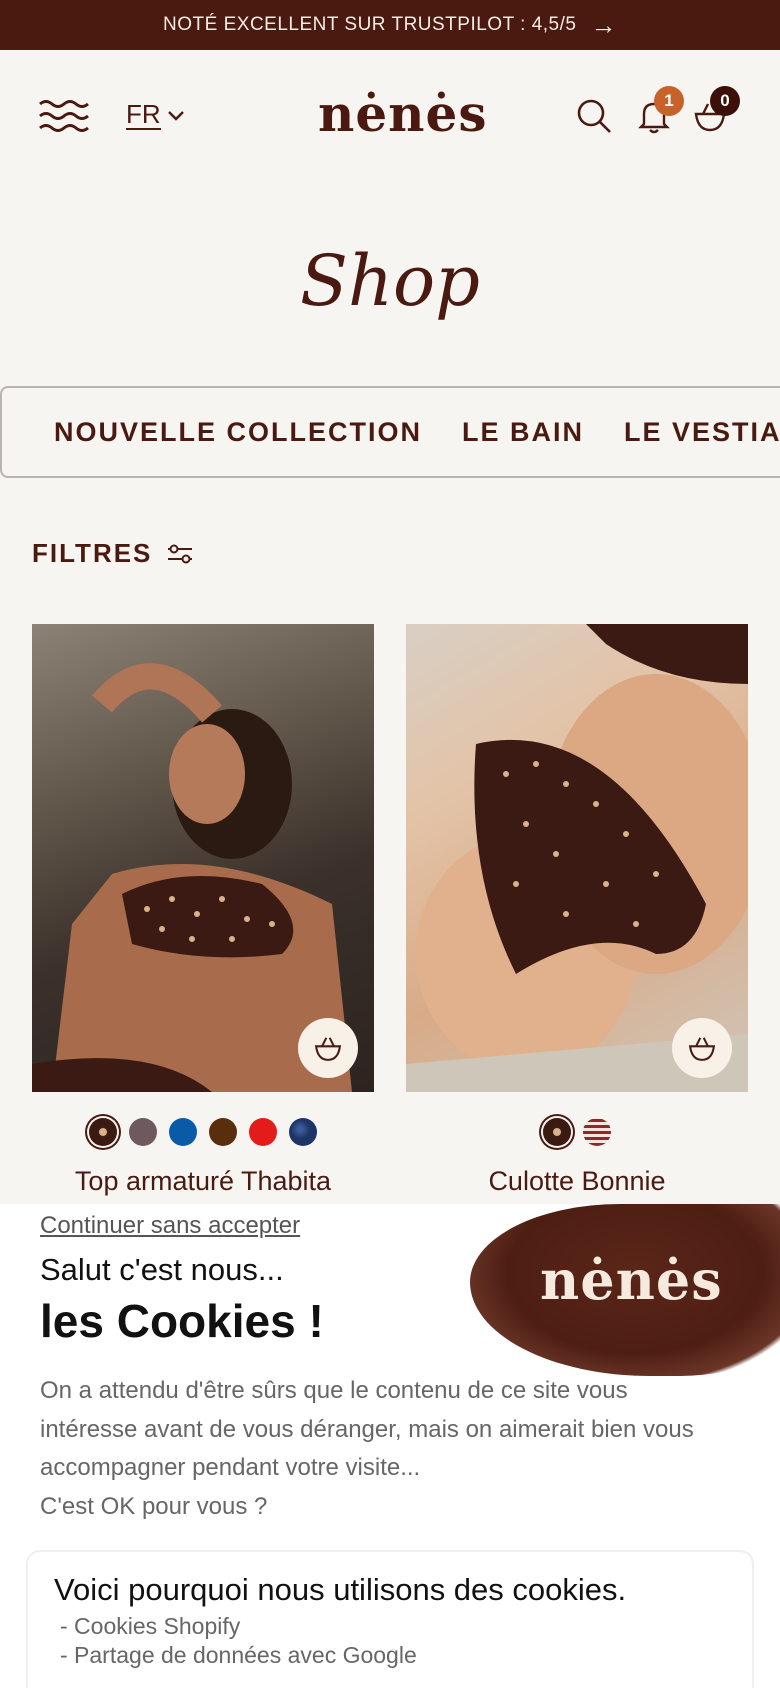 This screenshot has width=780, height=1688. Describe the element at coordinates (702, 432) in the screenshot. I see `category-tab-le-vestiaire: LE VESTIAIRE` at that location.